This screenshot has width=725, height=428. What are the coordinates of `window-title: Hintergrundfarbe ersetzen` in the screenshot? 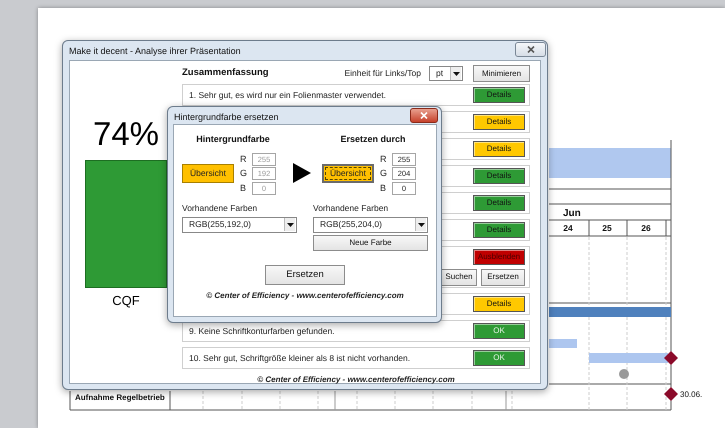 It's located at (226, 117).